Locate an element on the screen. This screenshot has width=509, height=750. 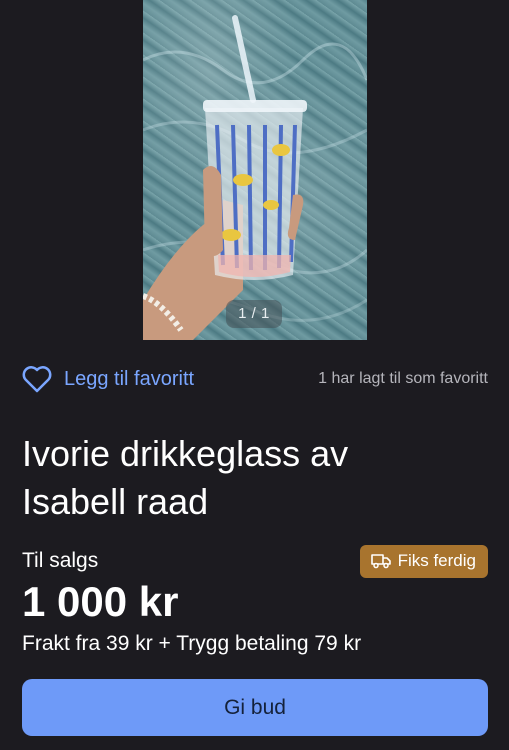
badge-label: Fiks ferdig is located at coordinates (436, 560).